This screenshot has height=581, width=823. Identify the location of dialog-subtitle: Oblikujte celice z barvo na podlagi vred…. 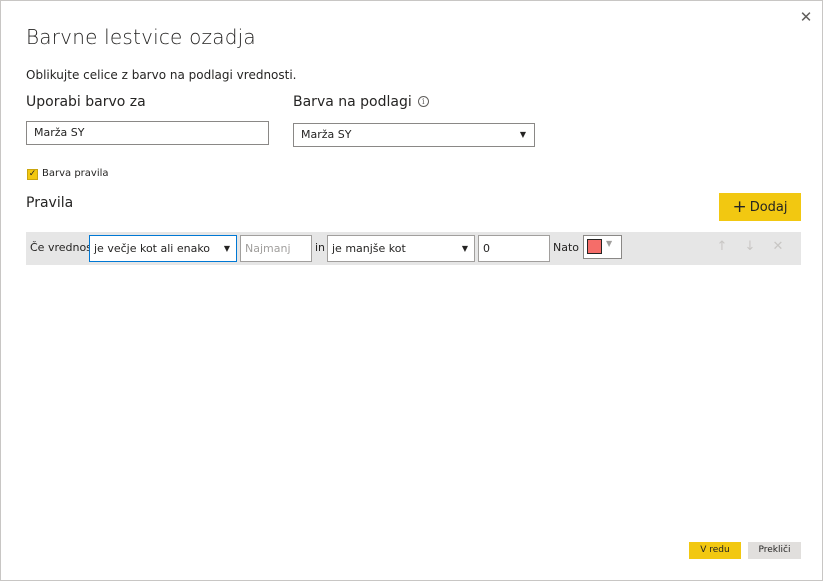
(161, 75).